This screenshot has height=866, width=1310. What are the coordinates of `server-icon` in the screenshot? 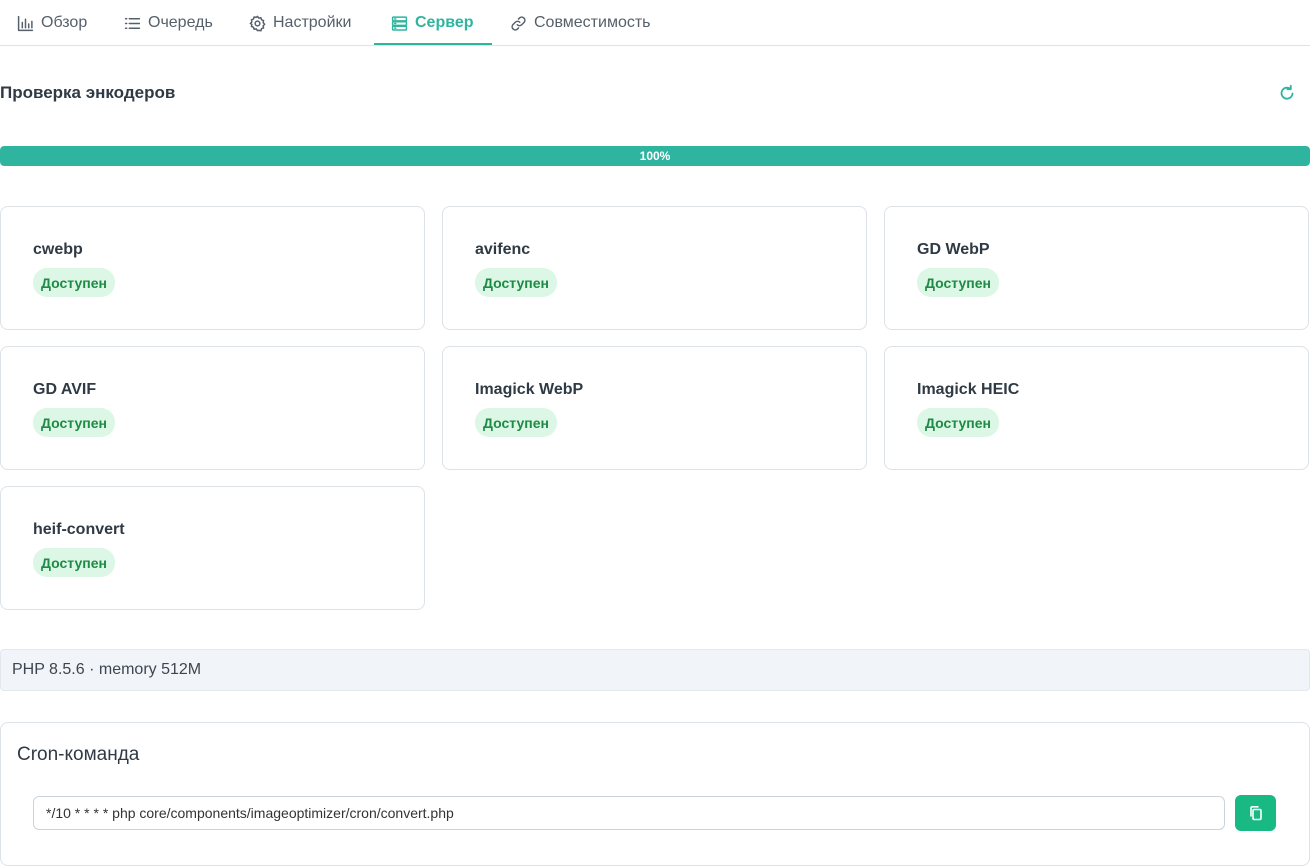 It's located at (399, 23).